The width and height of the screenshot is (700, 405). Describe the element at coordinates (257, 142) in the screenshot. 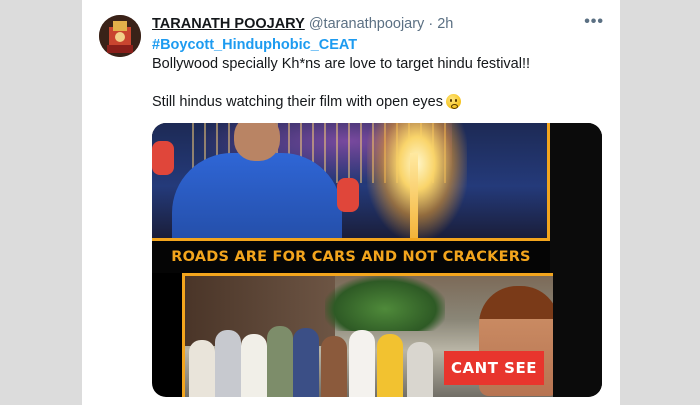

I see `man-head` at that location.